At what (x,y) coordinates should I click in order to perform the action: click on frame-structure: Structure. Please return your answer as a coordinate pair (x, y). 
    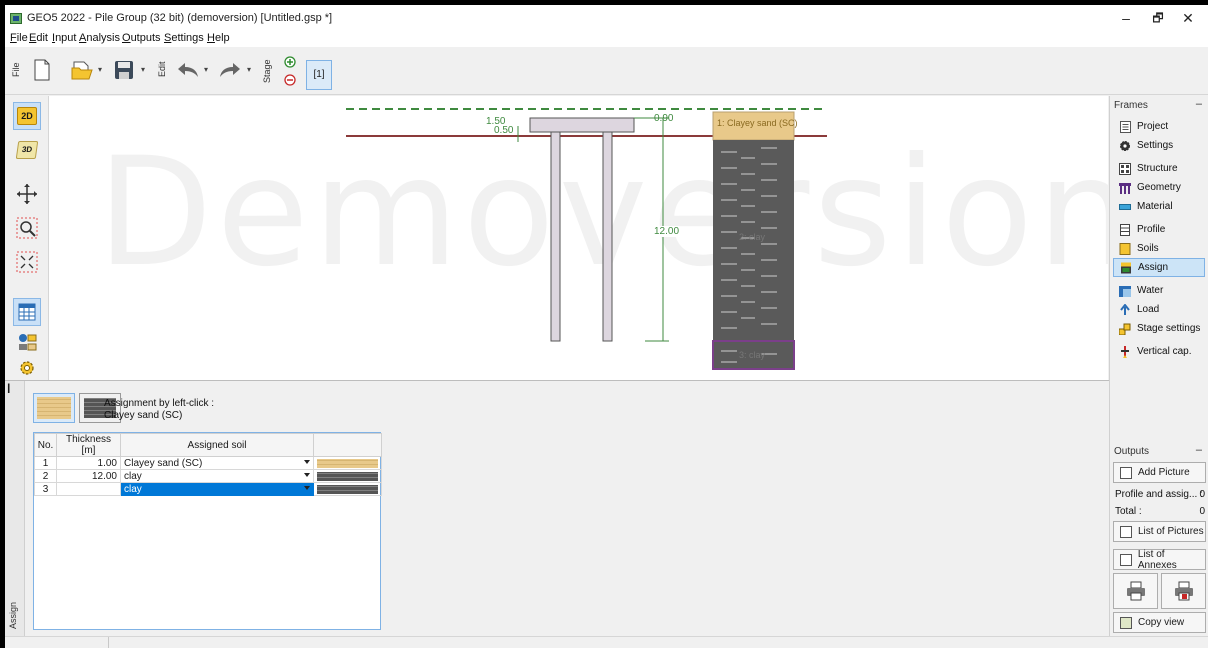
    Looking at the image, I should click on (1159, 168).